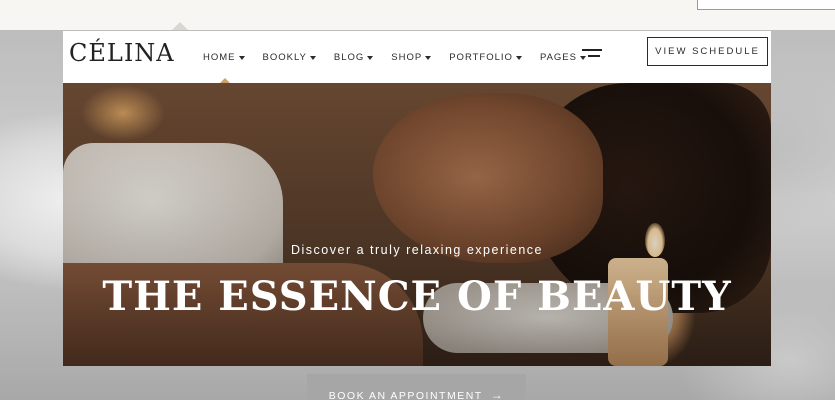 This screenshot has width=835, height=400. What do you see at coordinates (416, 387) in the screenshot?
I see `book-appointment-button: BOOK AN APPOINTMENT →` at bounding box center [416, 387].